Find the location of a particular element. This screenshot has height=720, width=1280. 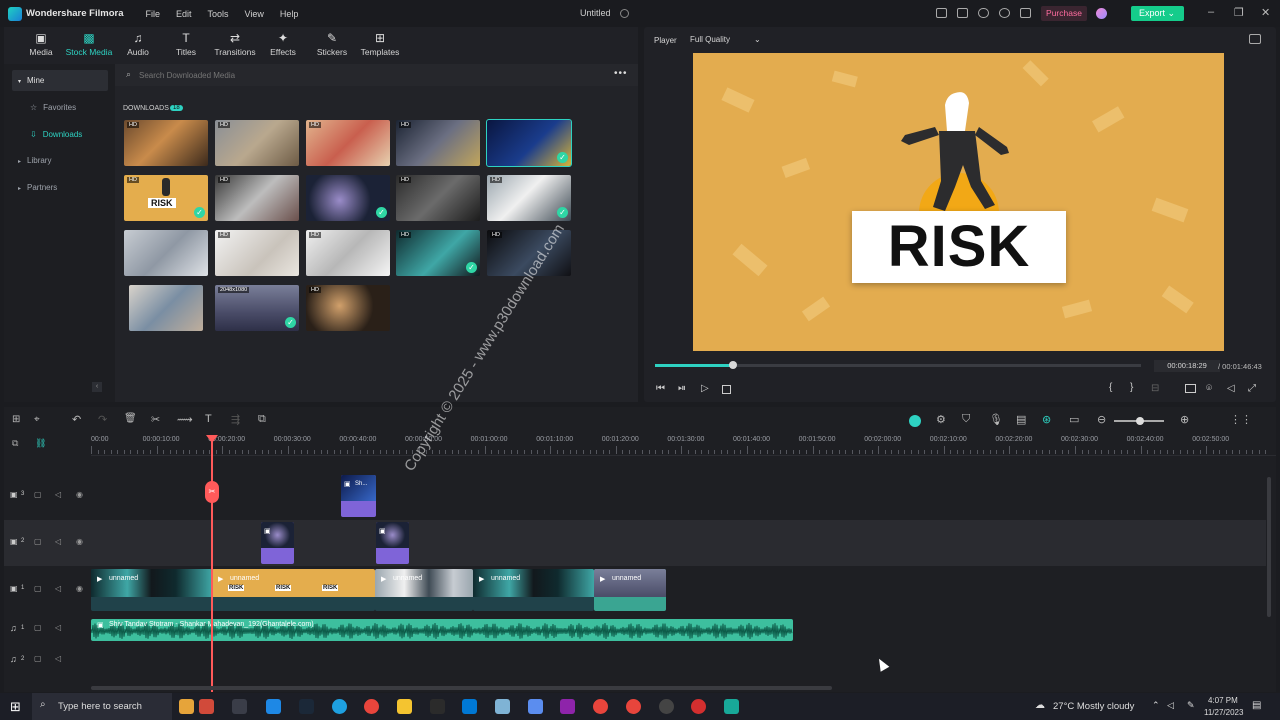

tab-transitions: ⇄ Transitions is located at coordinates (235, 45).